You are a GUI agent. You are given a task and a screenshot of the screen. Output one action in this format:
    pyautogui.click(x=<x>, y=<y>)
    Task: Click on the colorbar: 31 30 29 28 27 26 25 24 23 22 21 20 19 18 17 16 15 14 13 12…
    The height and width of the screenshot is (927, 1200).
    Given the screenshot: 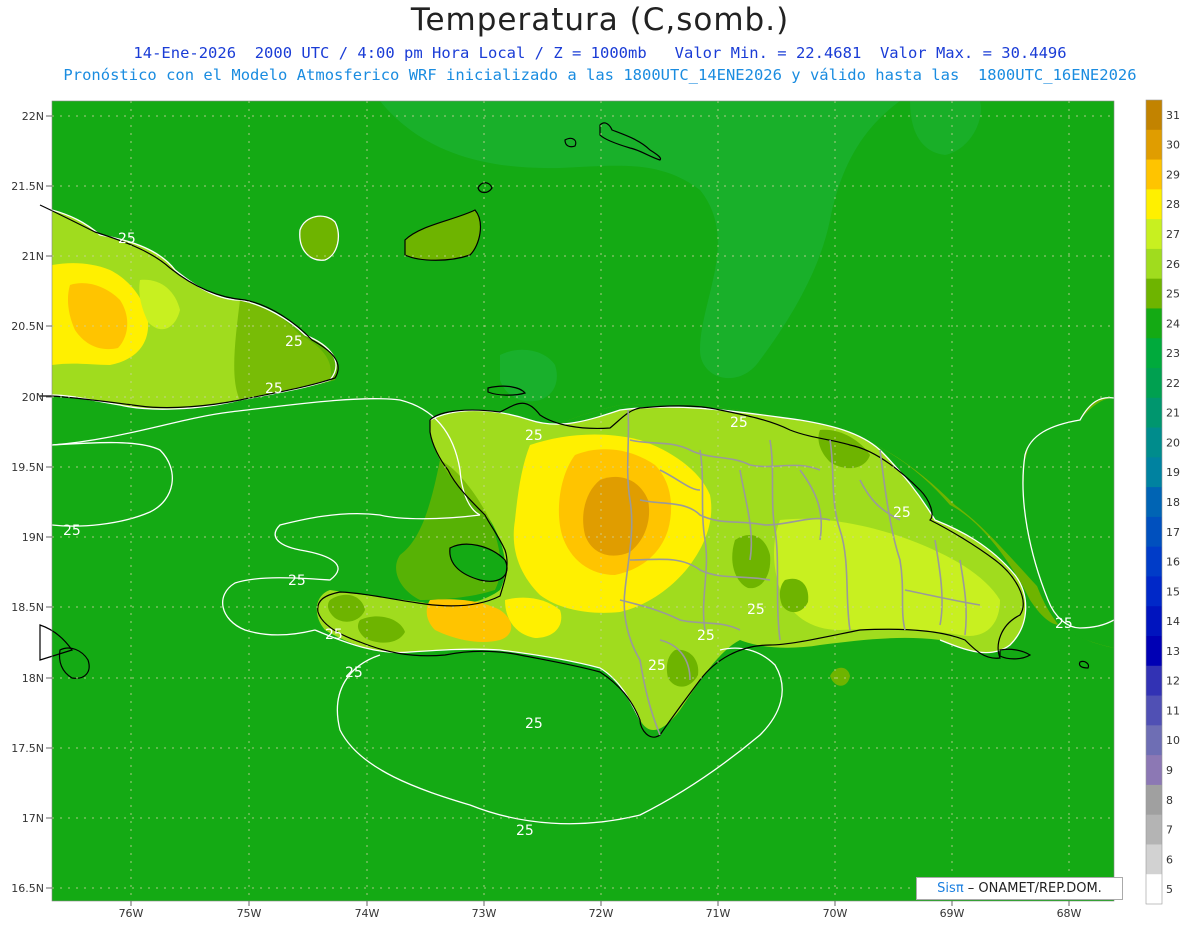 What is the action you would take?
    pyautogui.click(x=1163, y=502)
    